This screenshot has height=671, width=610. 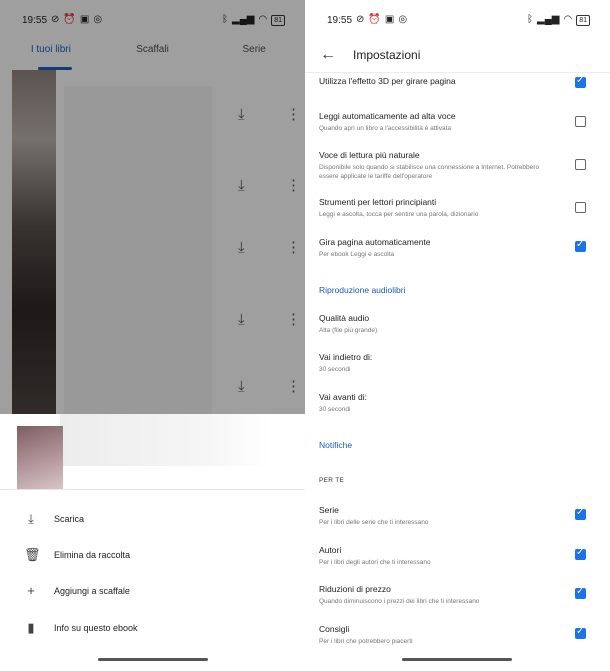 I want to click on setting-subtitle: Alta (file più grande), so click(x=348, y=330).